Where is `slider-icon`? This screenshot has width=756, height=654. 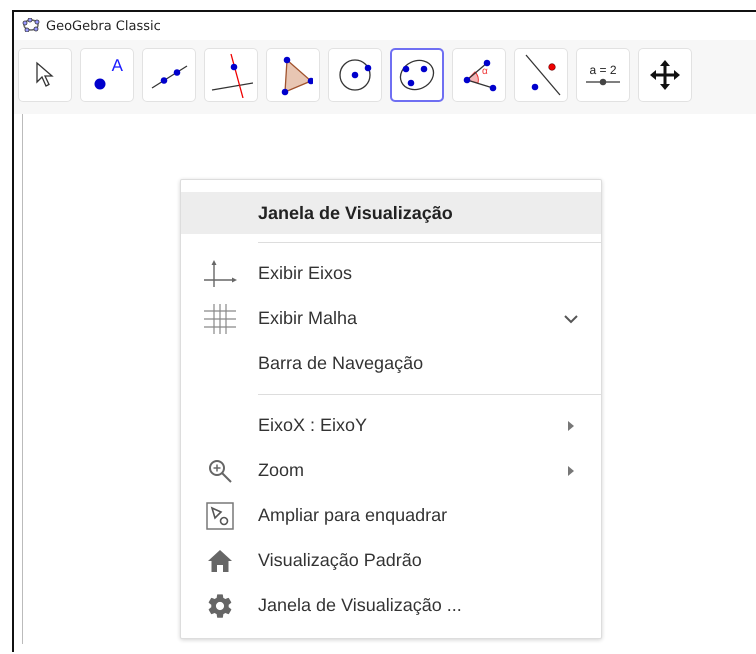 slider-icon is located at coordinates (603, 82).